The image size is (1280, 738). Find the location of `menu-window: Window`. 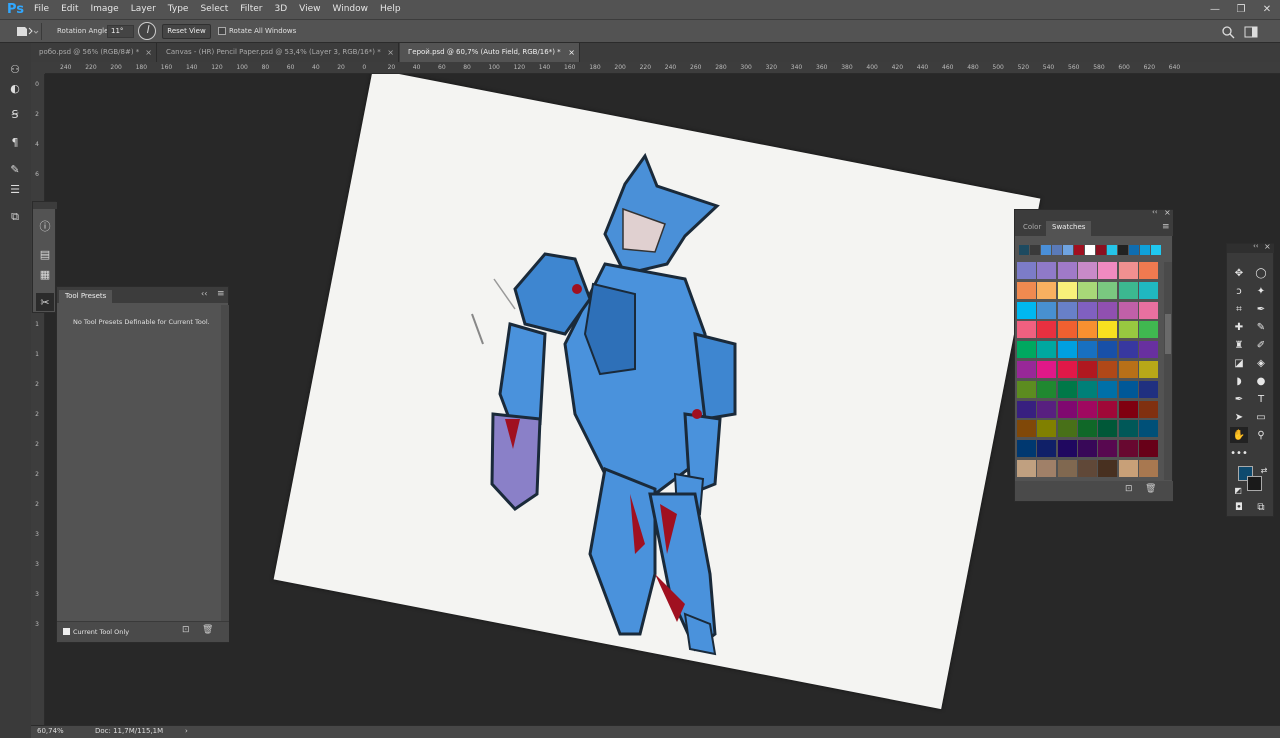

menu-window: Window is located at coordinates (351, 9).